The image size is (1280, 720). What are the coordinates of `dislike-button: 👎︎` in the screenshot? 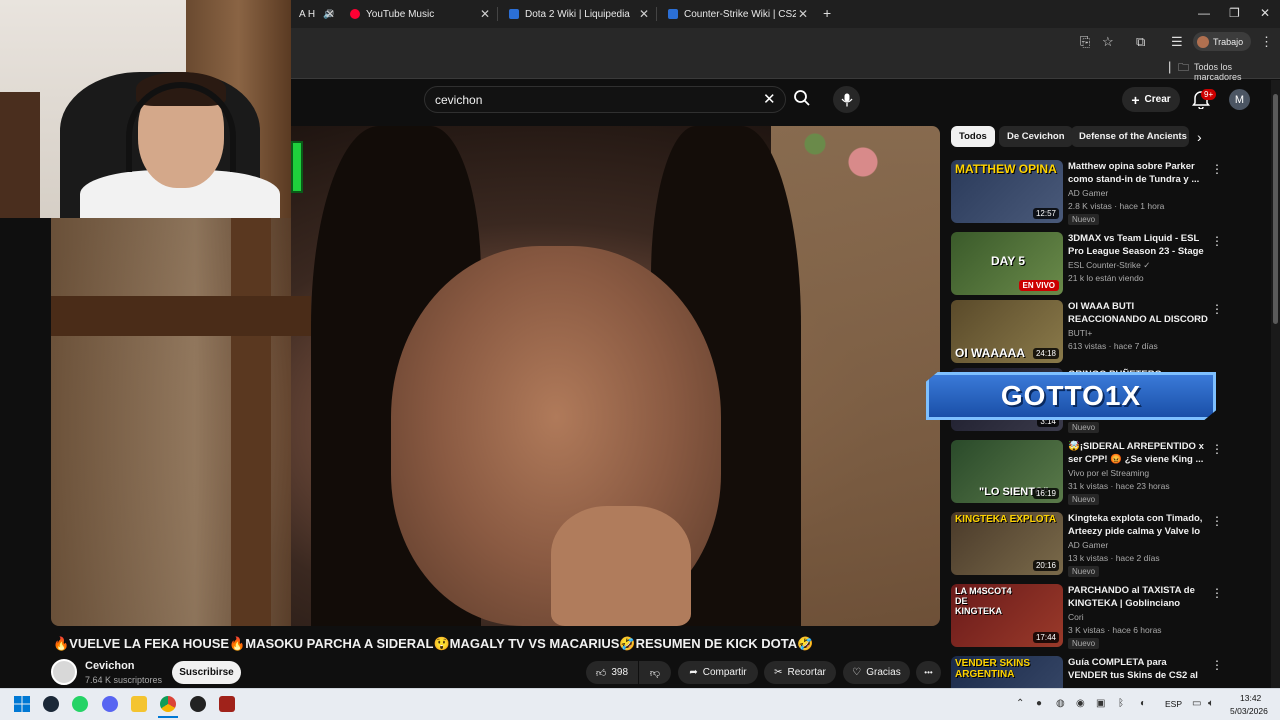 It's located at (655, 672).